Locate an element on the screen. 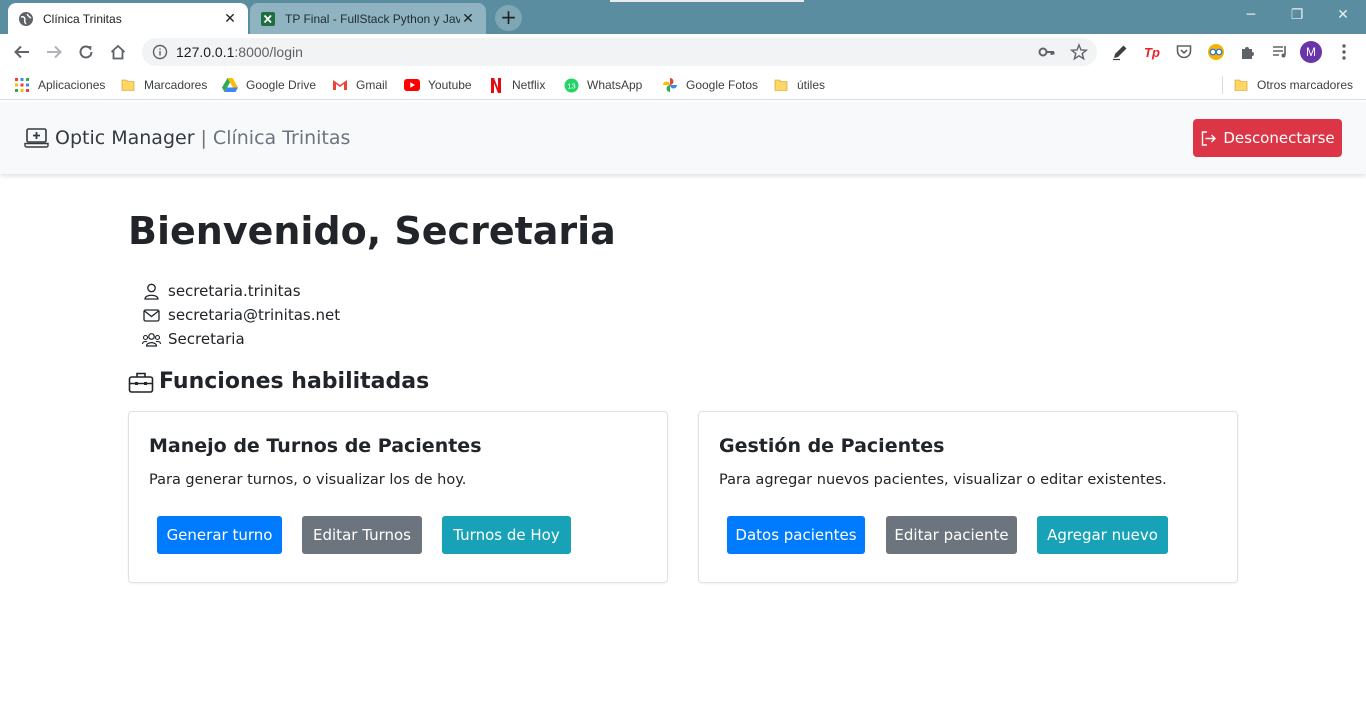  laptop-medical-icon is located at coordinates (36, 138).